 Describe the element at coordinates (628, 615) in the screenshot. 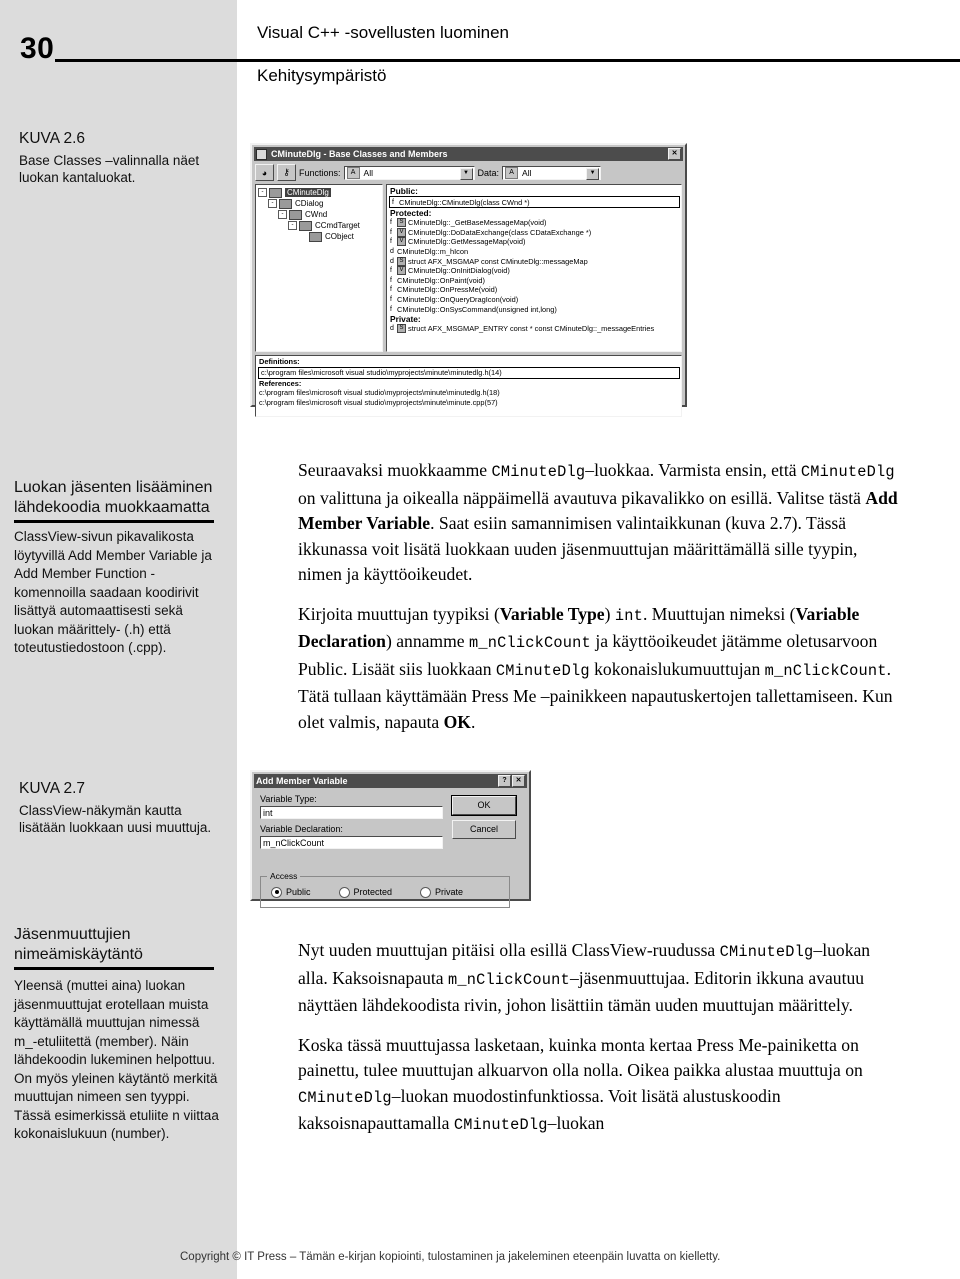

I see `p2-code-1: int` at that location.